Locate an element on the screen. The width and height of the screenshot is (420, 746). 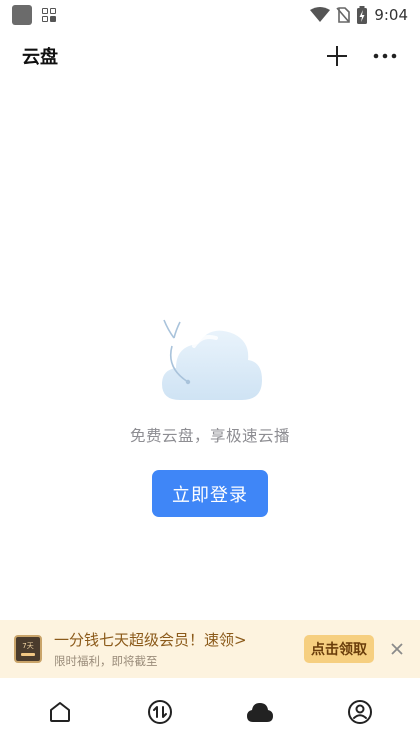
vip-badge-text: 7天 is located at coordinates (28, 646).